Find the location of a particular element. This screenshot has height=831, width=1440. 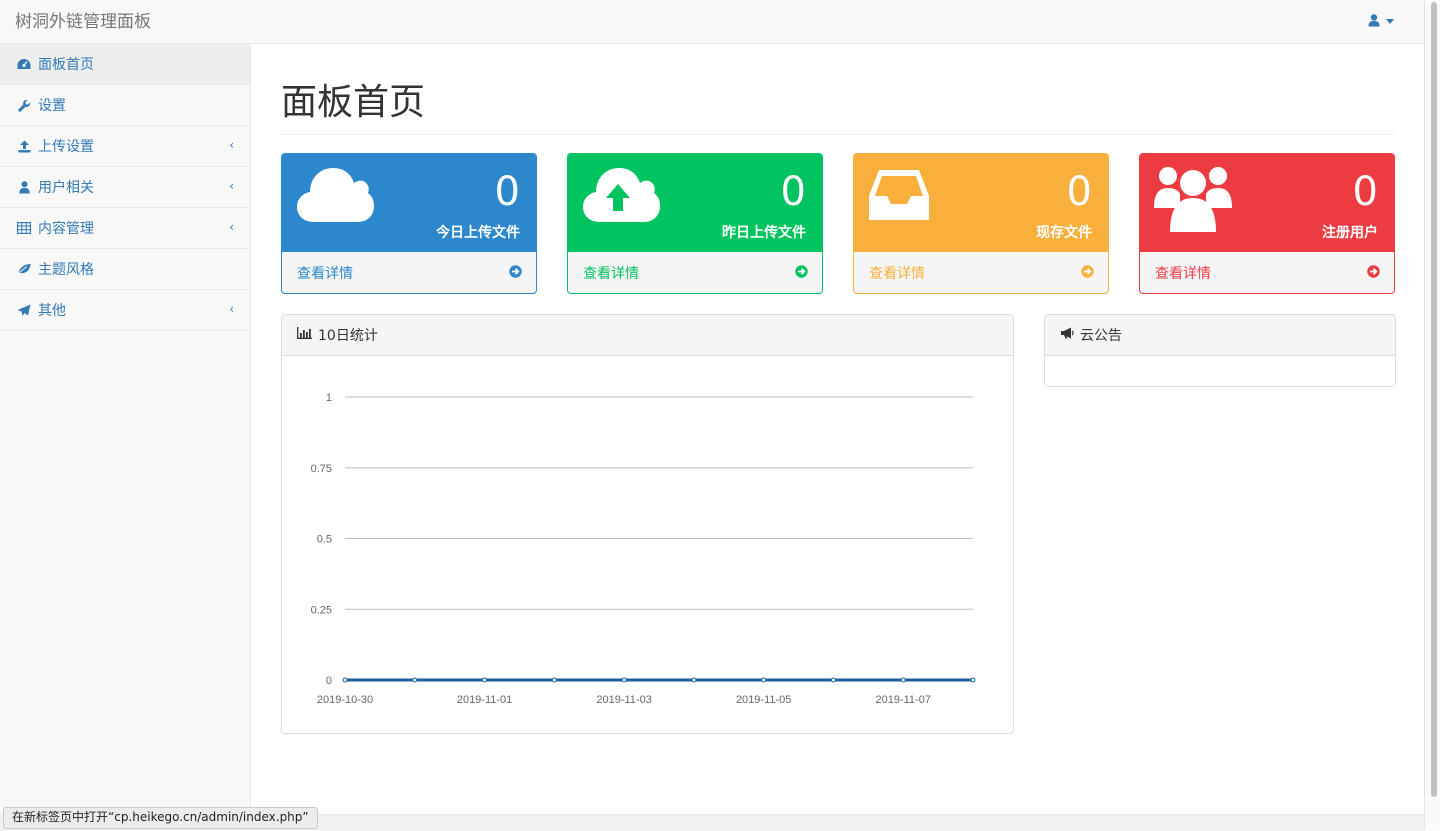

y-tick-label: 0.75 is located at coordinates (321, 469).